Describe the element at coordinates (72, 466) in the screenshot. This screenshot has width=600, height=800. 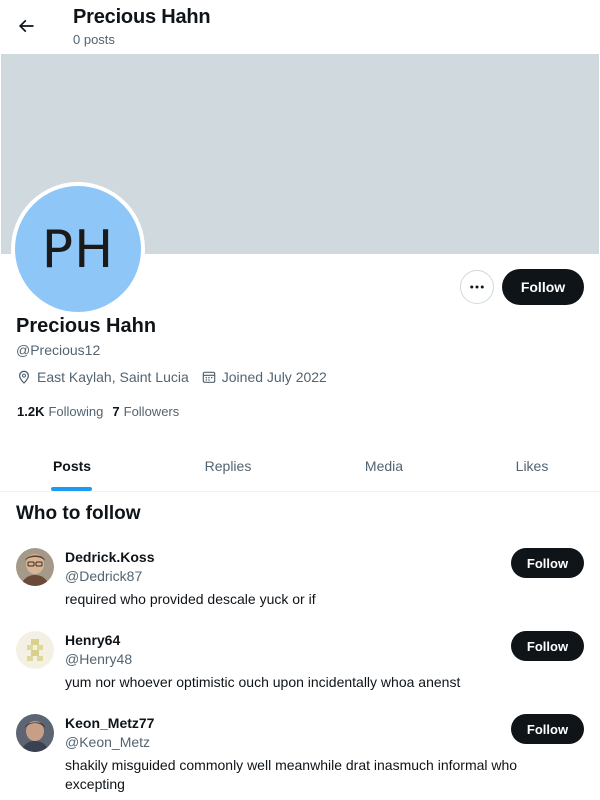
I see `tab-posts: Posts` at that location.